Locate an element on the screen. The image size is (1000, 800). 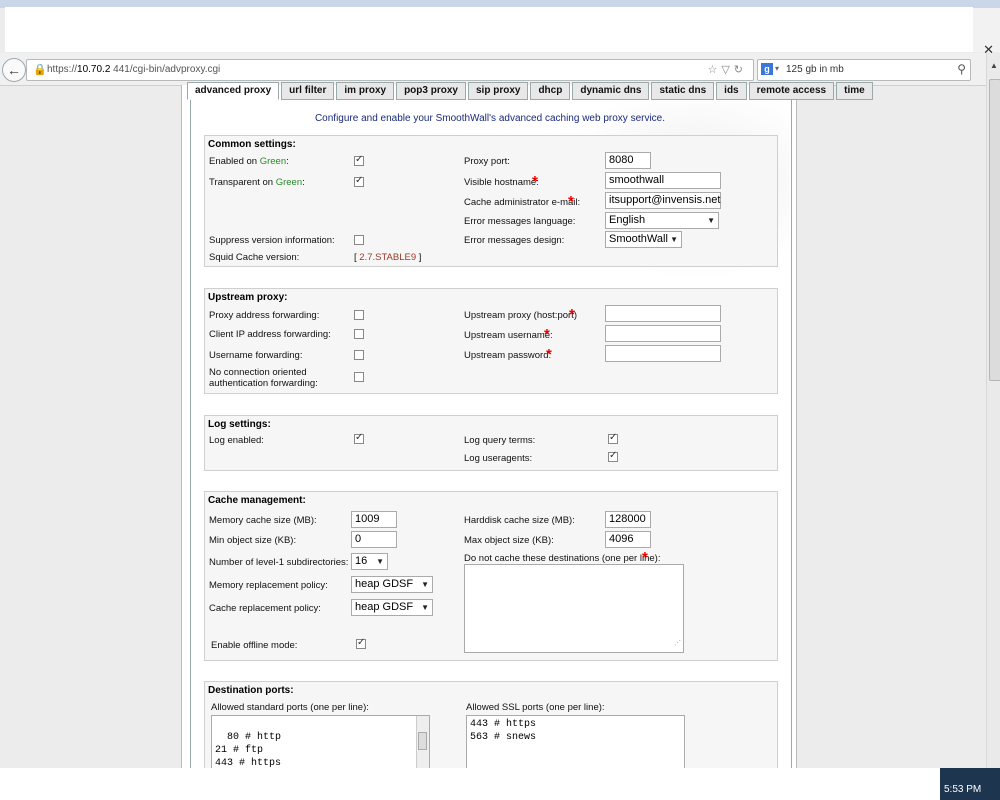
log-enabled-checkbox is located at coordinates (359, 438).